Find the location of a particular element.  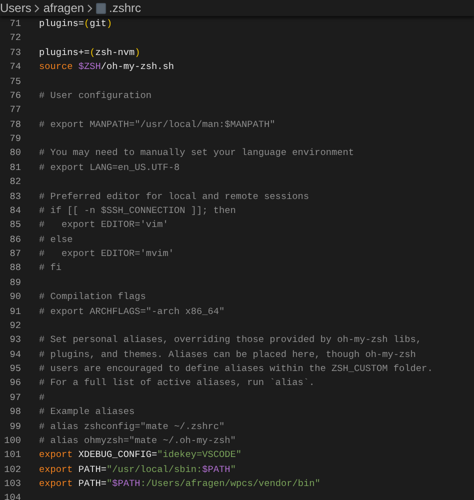

line-number: 77 is located at coordinates (14, 110).